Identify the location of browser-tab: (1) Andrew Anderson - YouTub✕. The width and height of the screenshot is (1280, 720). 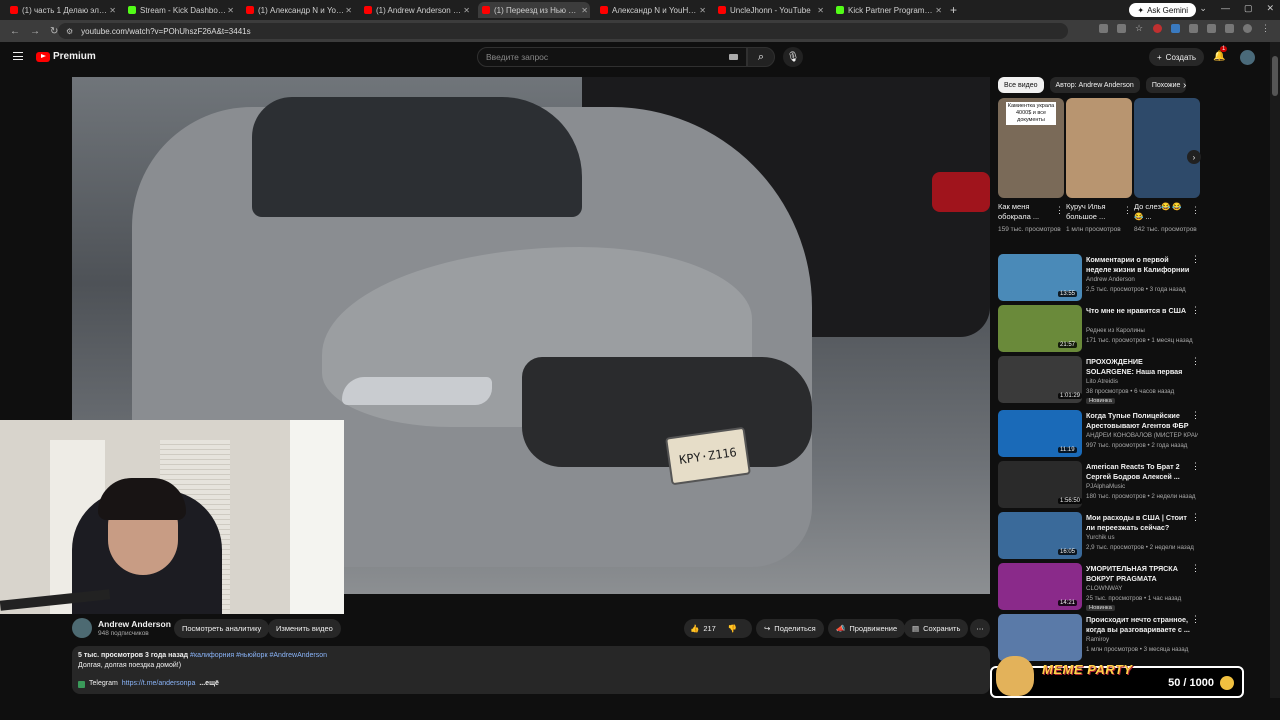
(416, 10).